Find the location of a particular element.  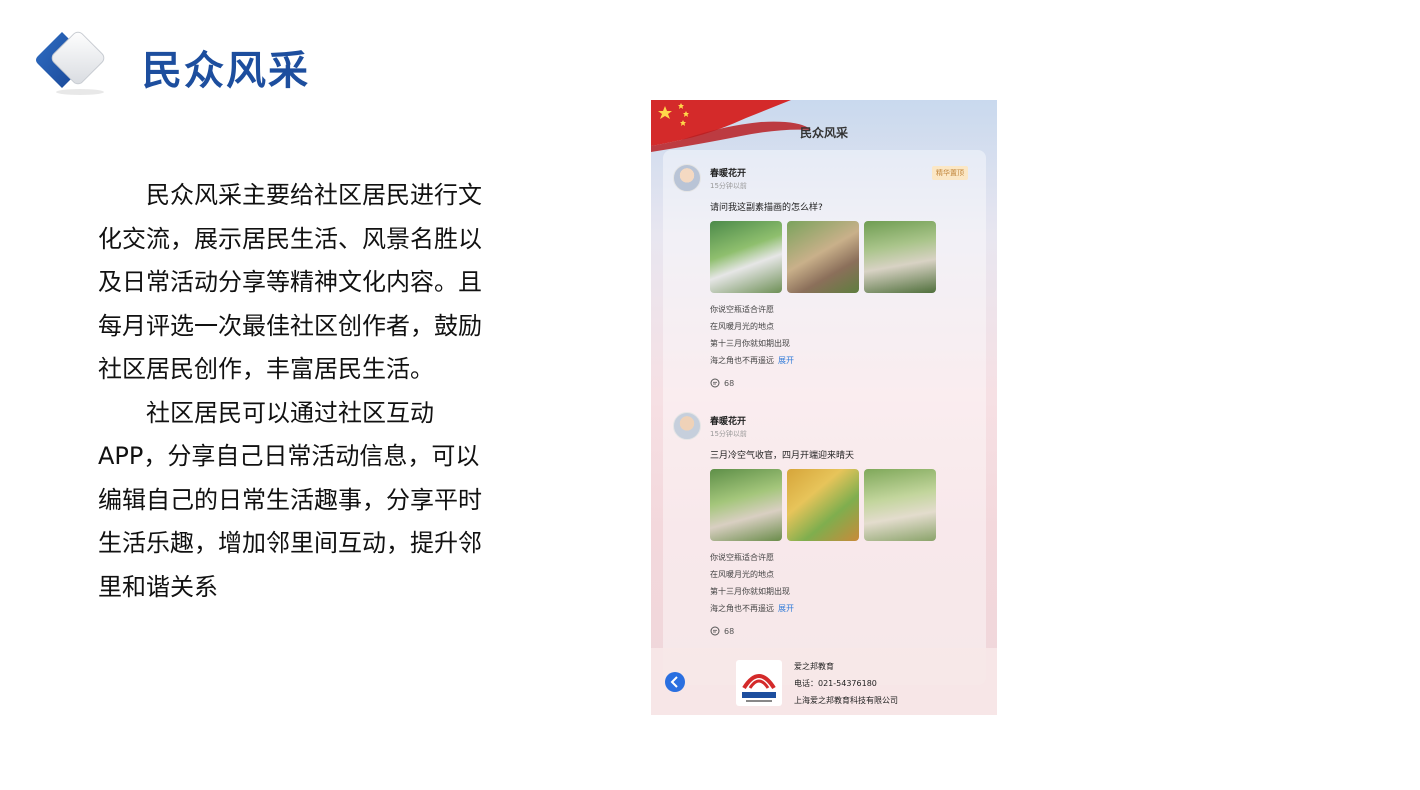

org-phone: 电话：021-54376180 is located at coordinates (835, 683).